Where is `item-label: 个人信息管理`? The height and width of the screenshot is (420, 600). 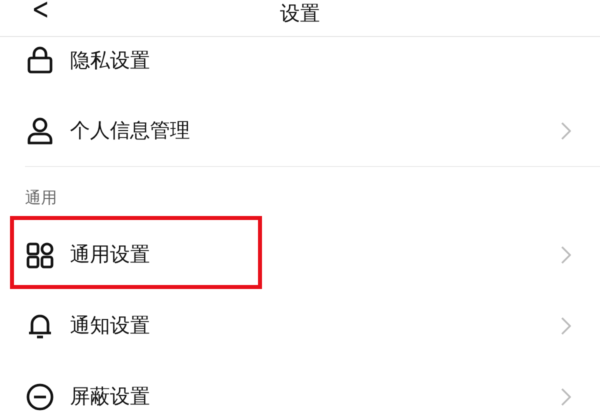
item-label: 个人信息管理 is located at coordinates (130, 130).